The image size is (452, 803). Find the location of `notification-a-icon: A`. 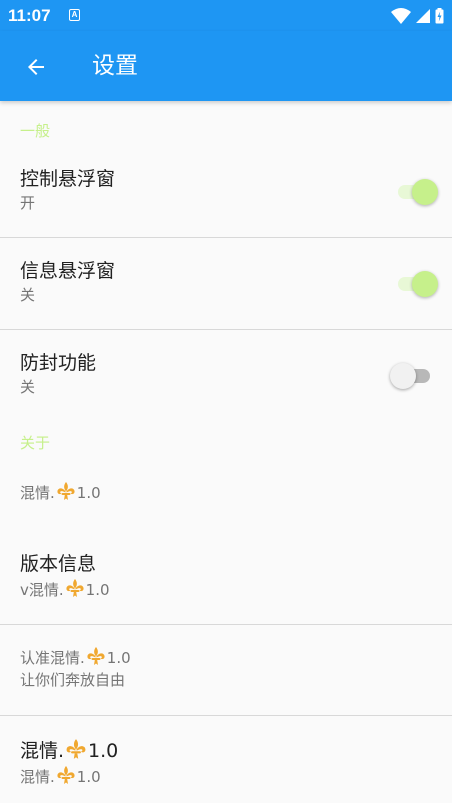

notification-a-icon: A is located at coordinates (74, 15).